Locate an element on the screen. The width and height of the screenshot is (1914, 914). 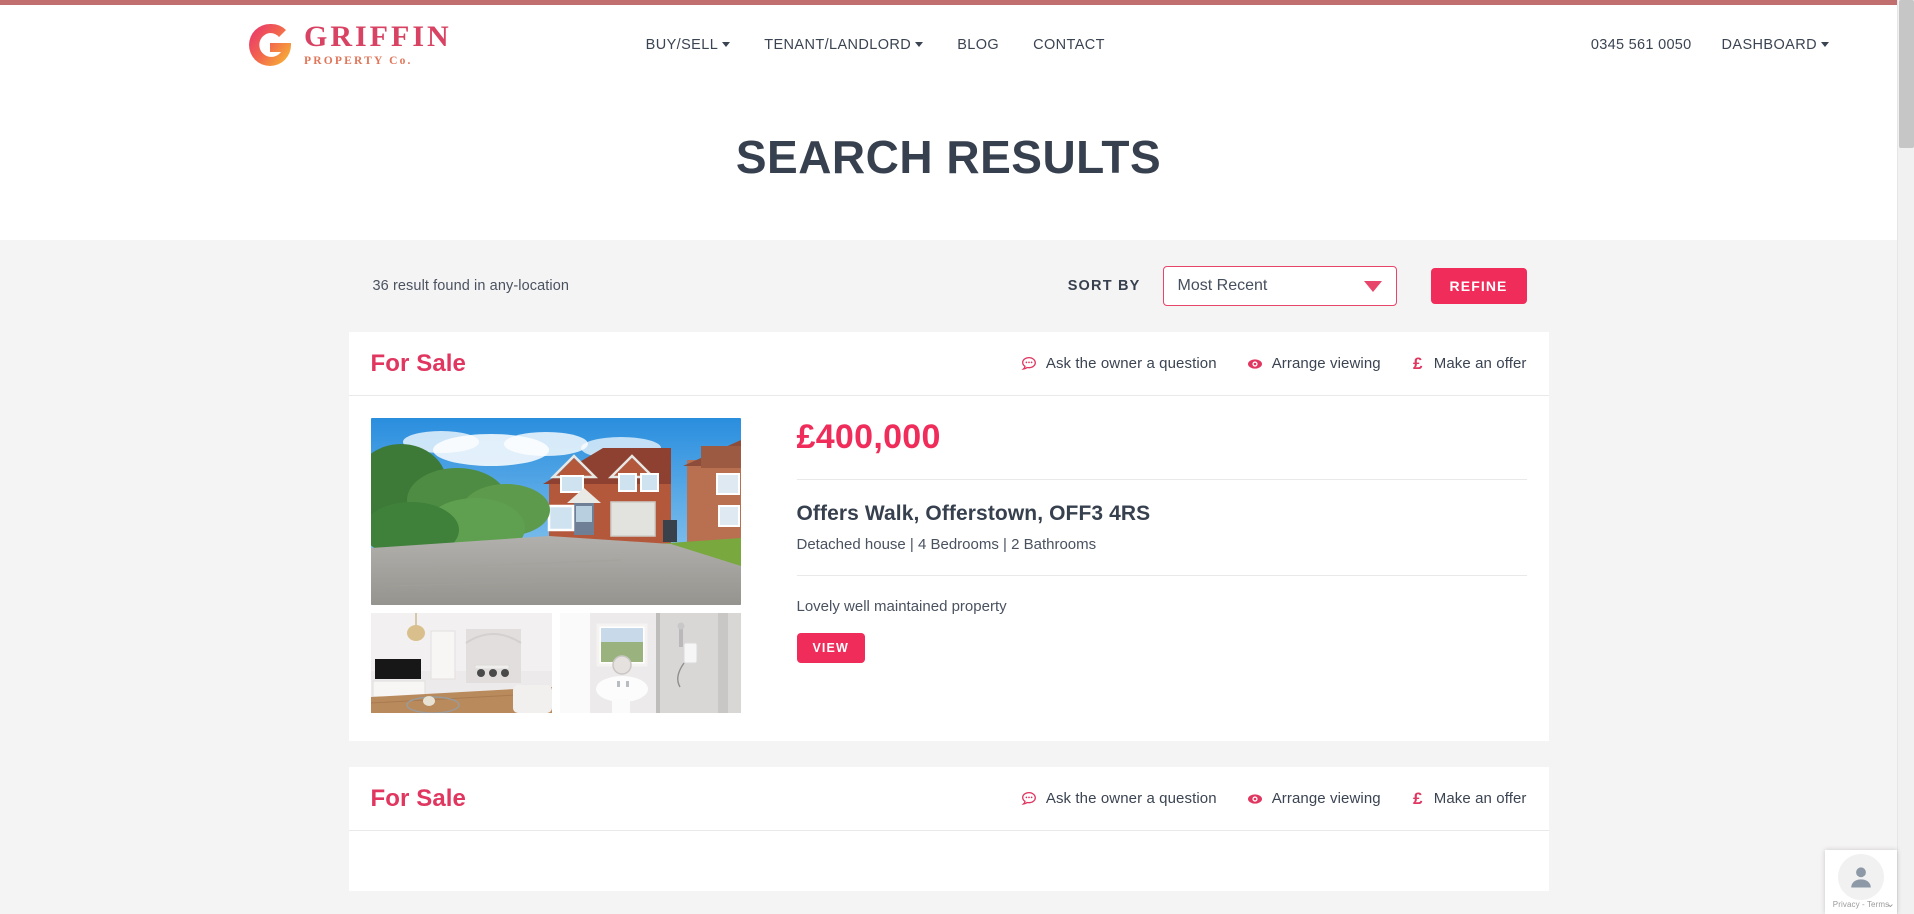
page-scrollbar-track is located at coordinates (1905, 457).